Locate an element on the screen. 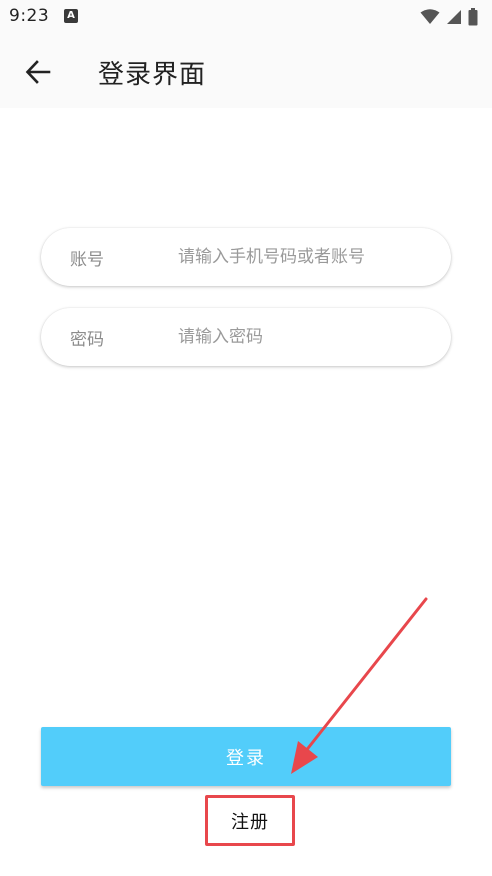  arrow-left-icon is located at coordinates (38, 72).